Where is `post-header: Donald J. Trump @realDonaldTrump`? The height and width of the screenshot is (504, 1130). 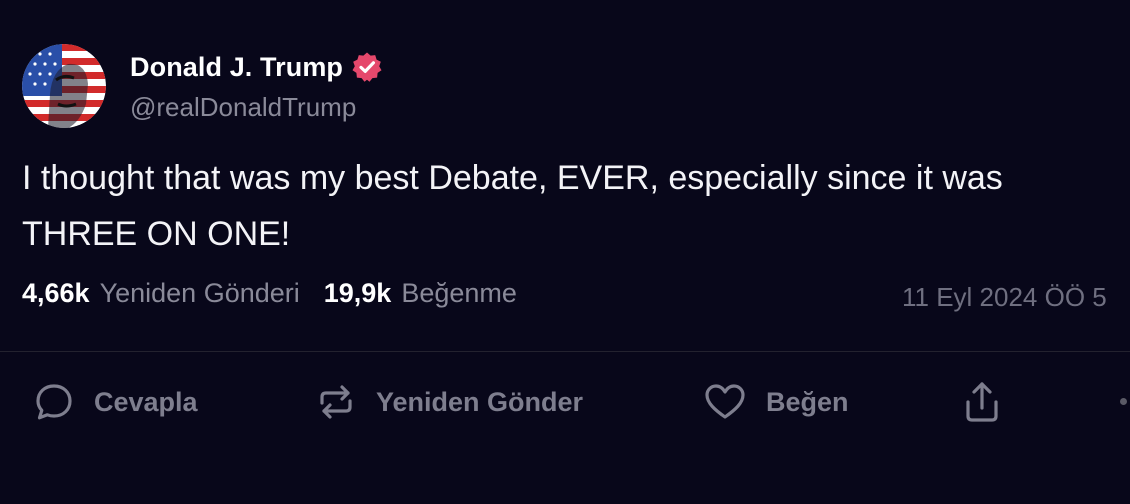
post-header: Donald J. Trump @realDonaldTrump is located at coordinates (202, 86).